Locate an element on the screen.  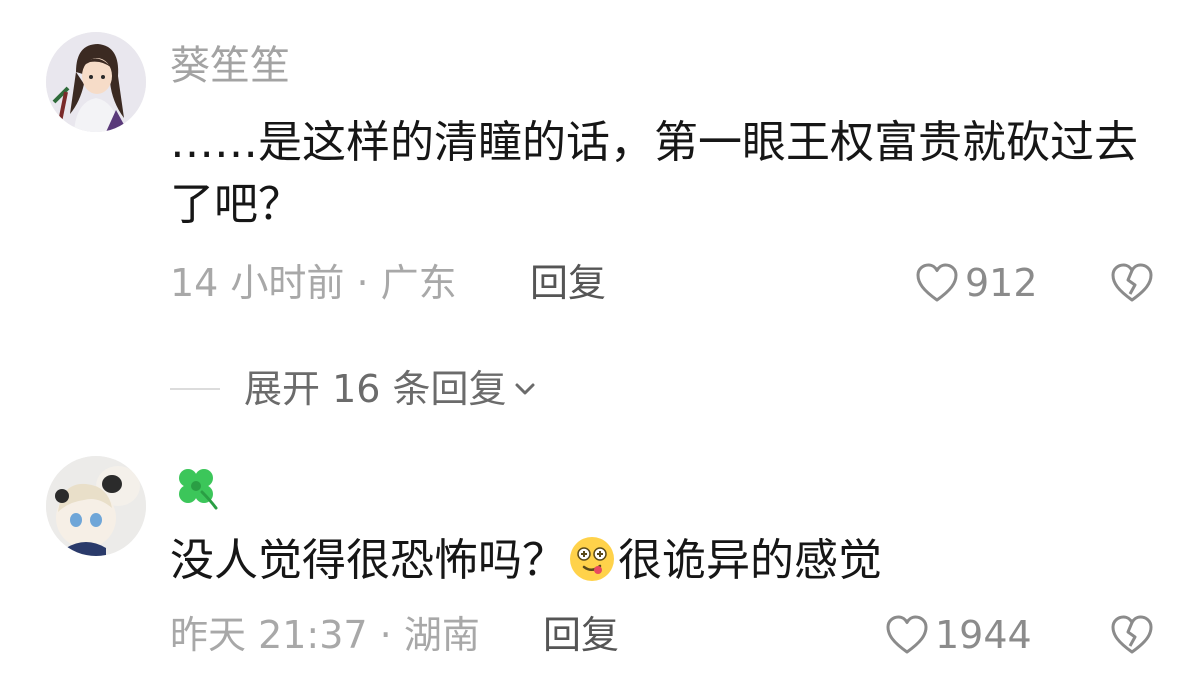
comment-text-part2: 很诡异的感觉 is located at coordinates (750, 560).